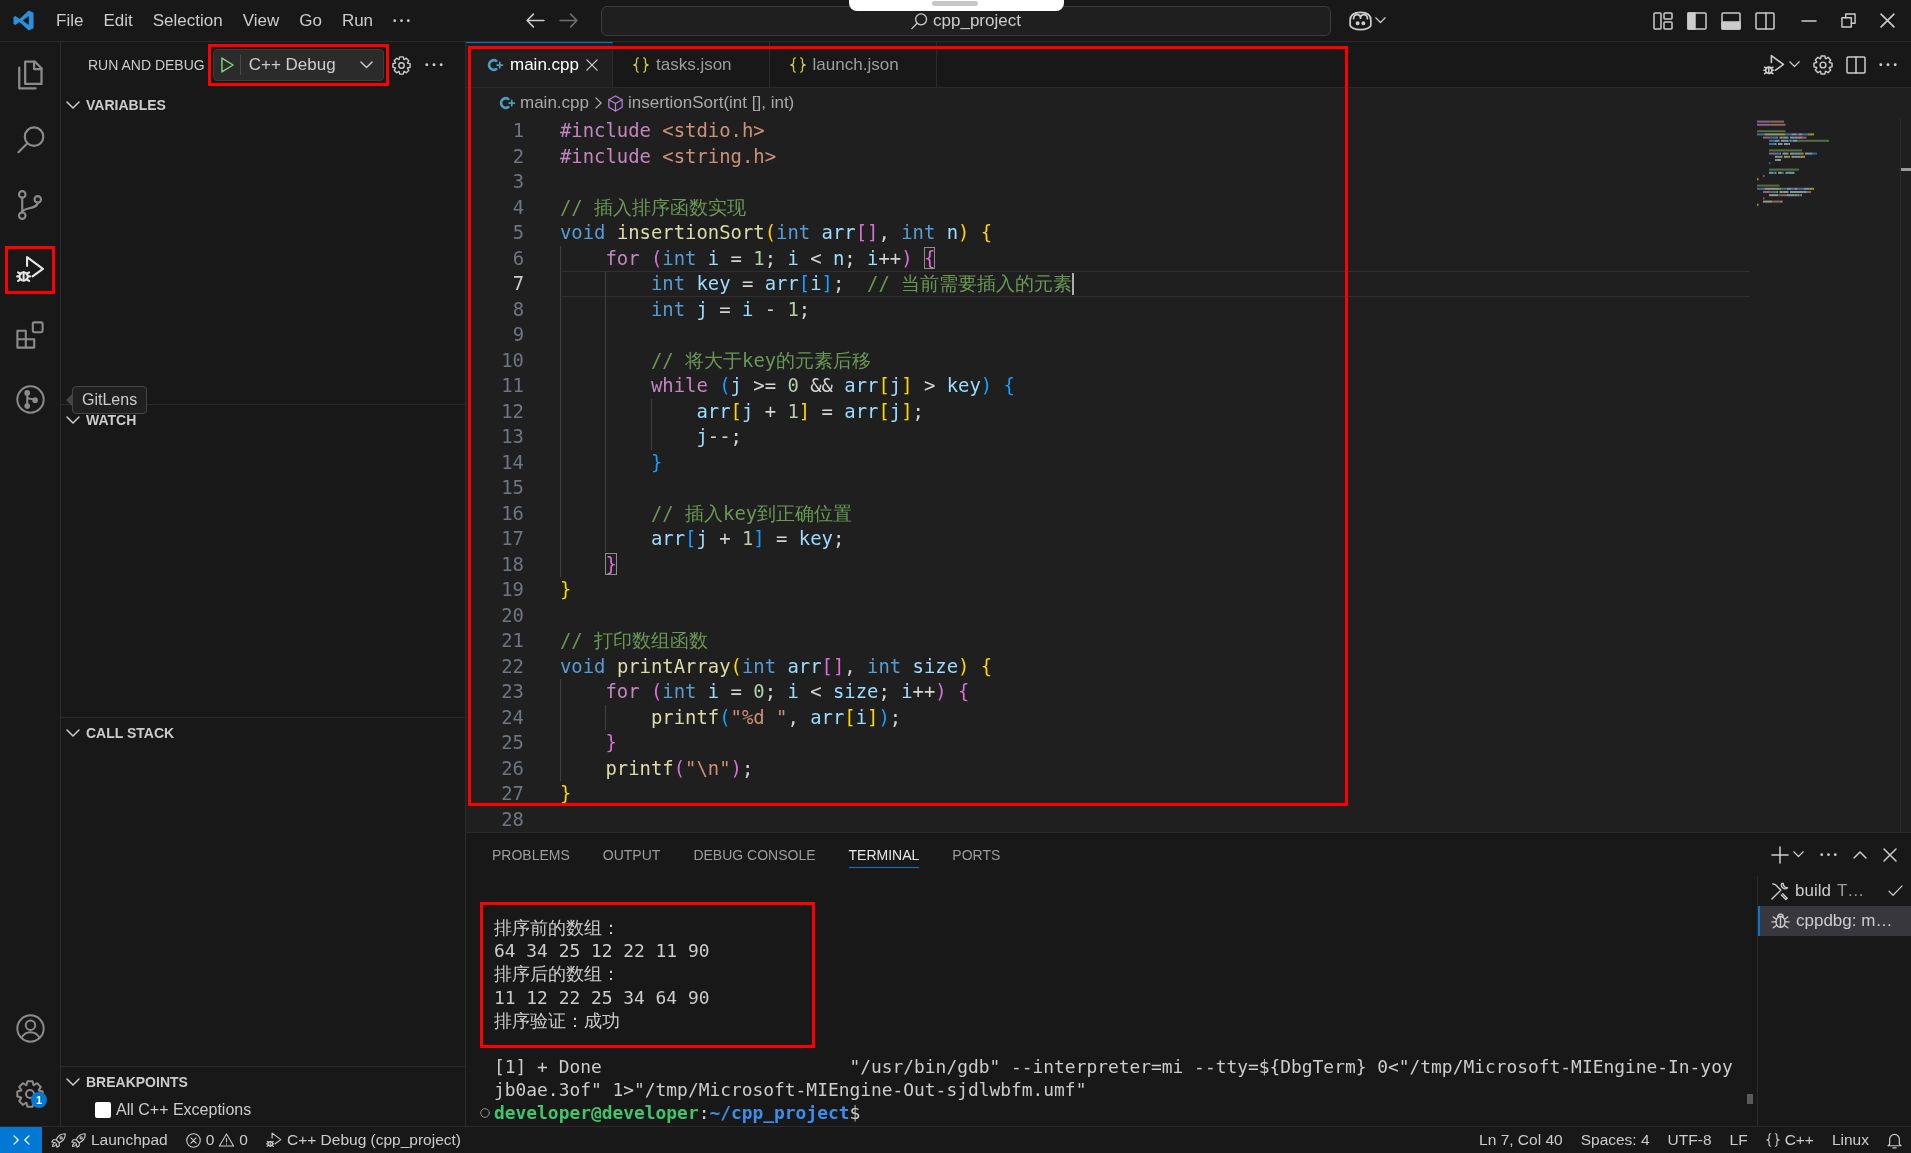 Image resolution: width=1911 pixels, height=1153 pixels. I want to click on panel-tab: DEBUG CONSOLE, so click(754, 854).